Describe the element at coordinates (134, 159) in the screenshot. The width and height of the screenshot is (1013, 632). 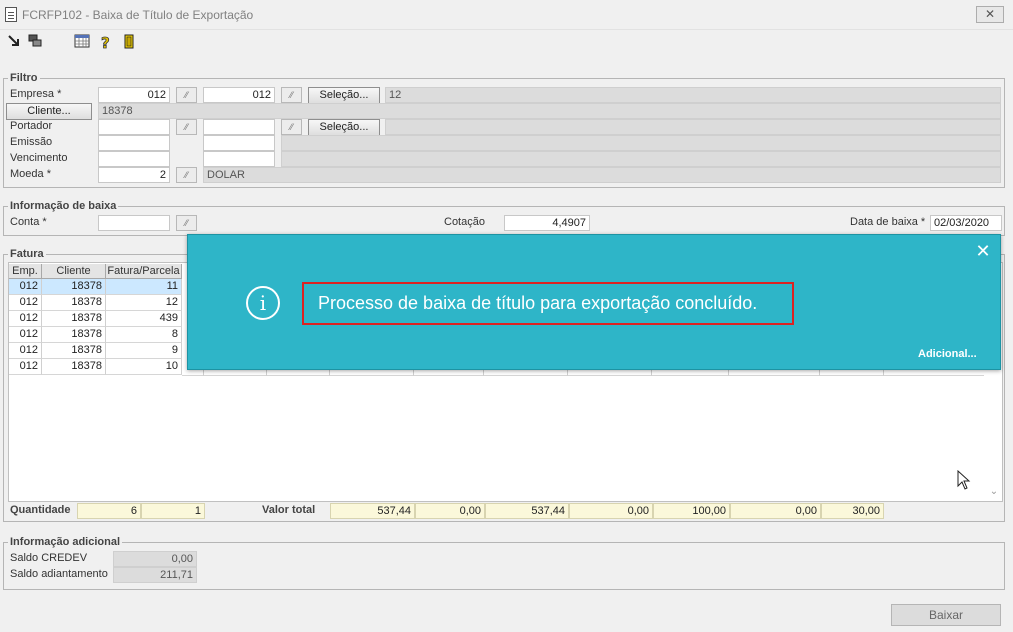
I see `vencimento-from-input` at that location.